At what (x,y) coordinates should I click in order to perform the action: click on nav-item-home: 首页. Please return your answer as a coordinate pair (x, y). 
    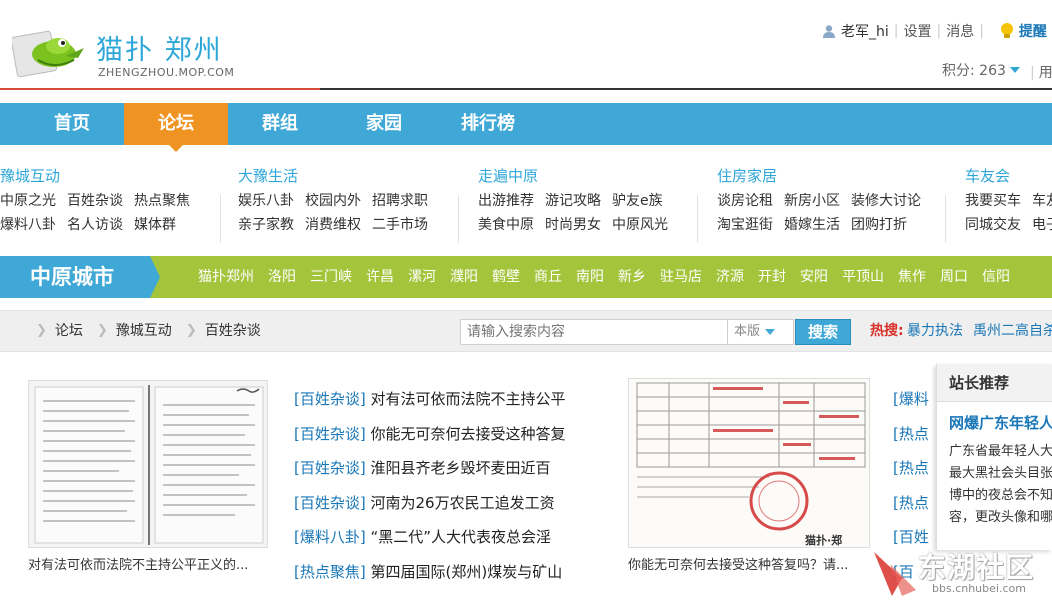
    Looking at the image, I should click on (72, 124).